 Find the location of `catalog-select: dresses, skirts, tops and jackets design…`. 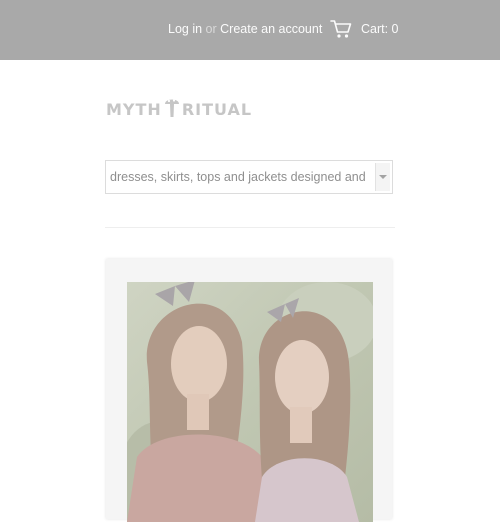

catalog-select: dresses, skirts, tops and jackets design… is located at coordinates (249, 177).